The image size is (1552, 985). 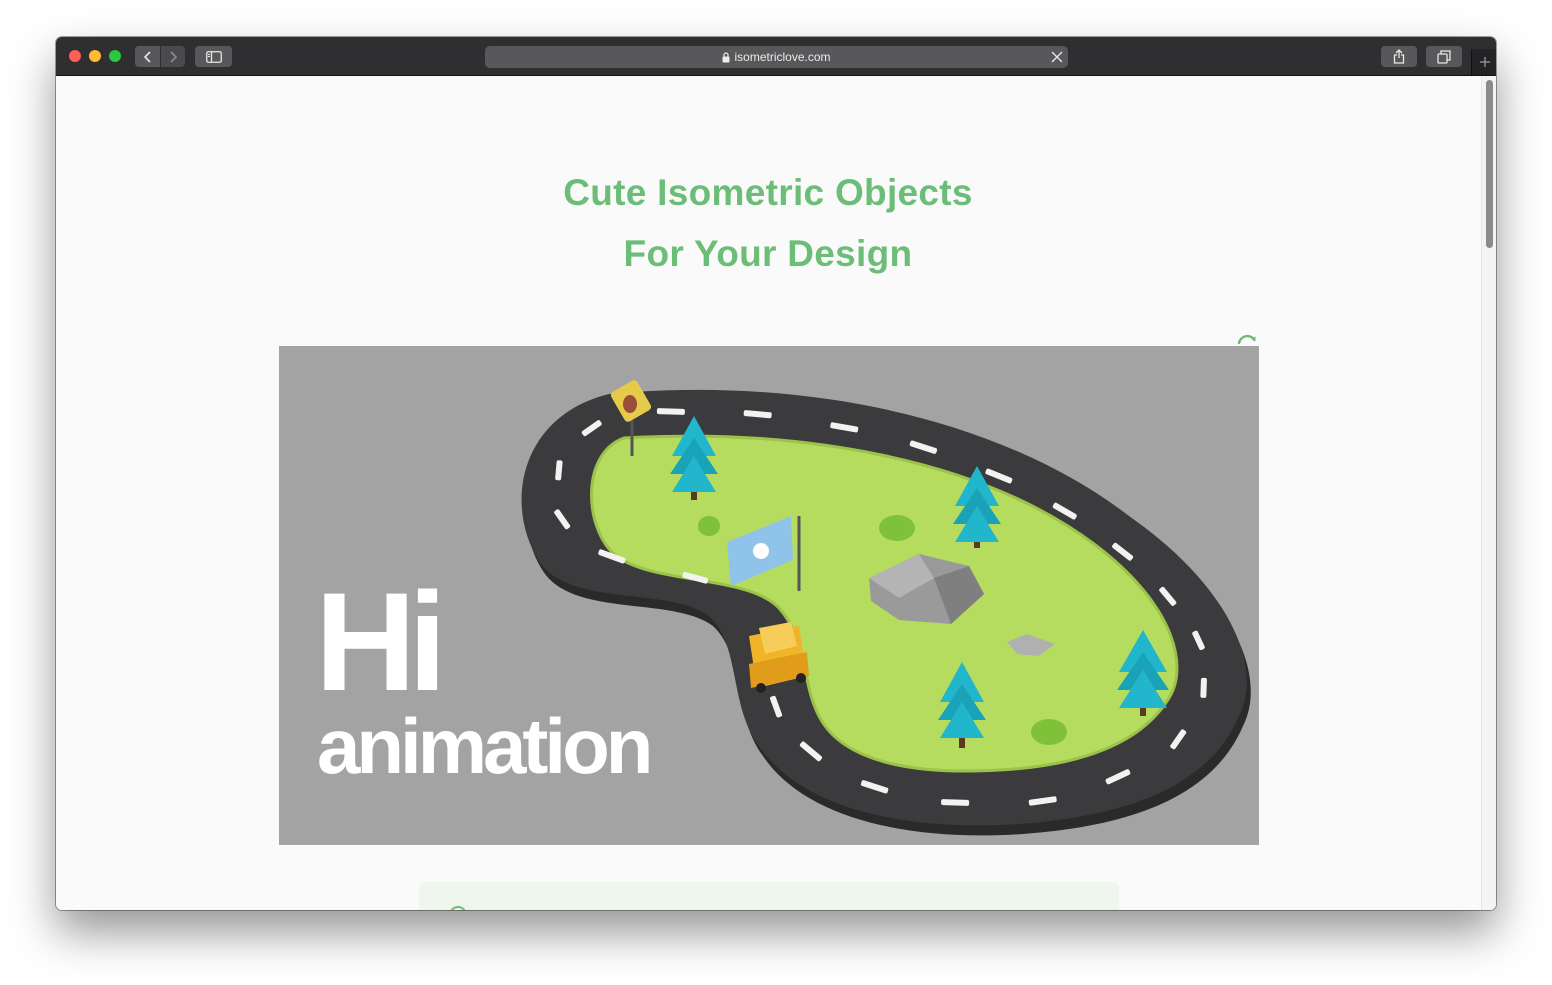 What do you see at coordinates (769, 896) in the screenshot?
I see `info-panel` at bounding box center [769, 896].